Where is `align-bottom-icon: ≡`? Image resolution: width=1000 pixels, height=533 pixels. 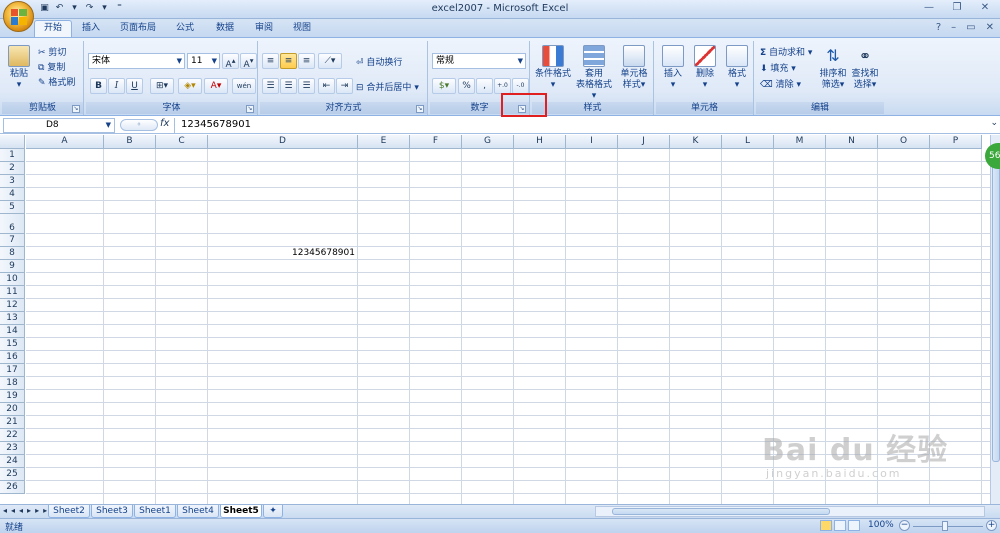
align-bottom-icon: ≡ is located at coordinates (306, 61).